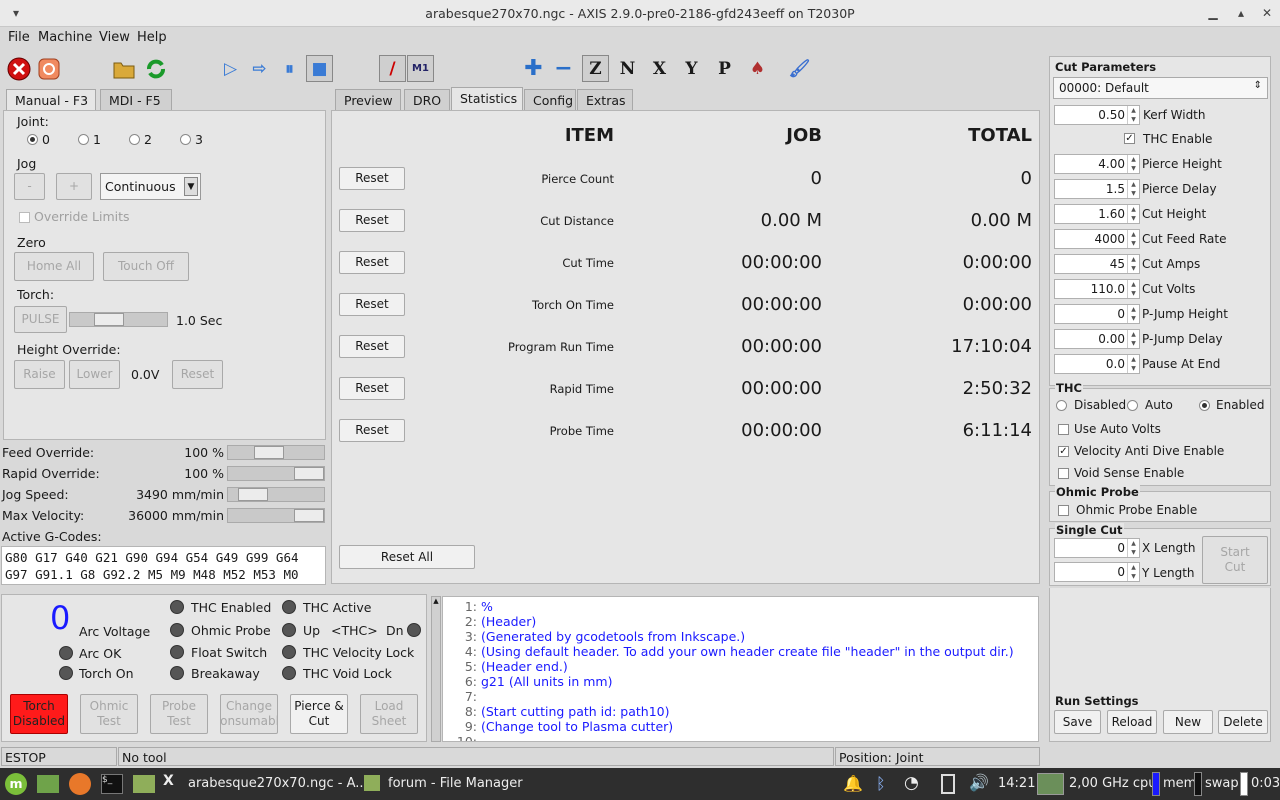 The image size is (1280, 800). I want to click on zoom-in-button: ✚, so click(533, 68).